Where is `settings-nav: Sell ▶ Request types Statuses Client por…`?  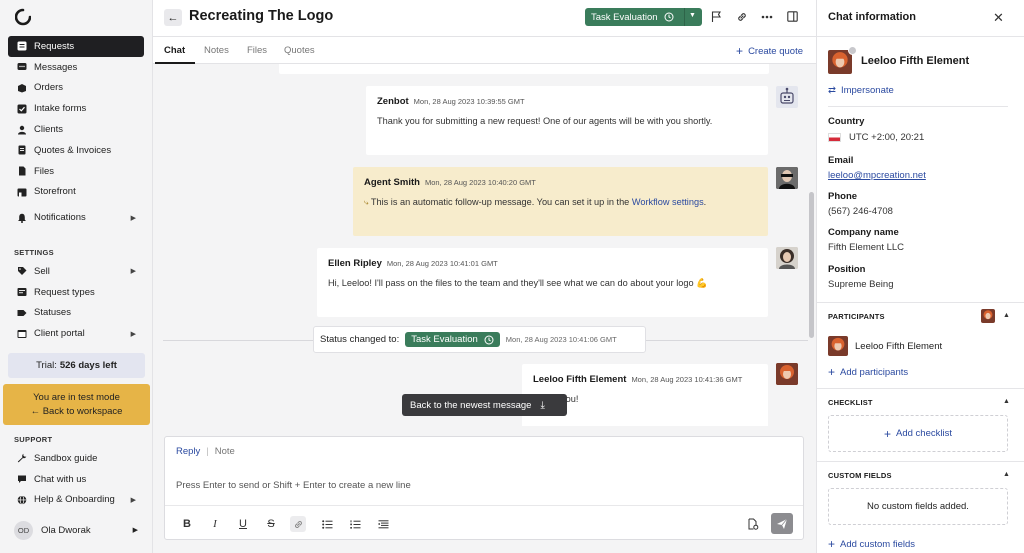 settings-nav: Sell ▶ Request types Statuses Client por… is located at coordinates (76, 302).